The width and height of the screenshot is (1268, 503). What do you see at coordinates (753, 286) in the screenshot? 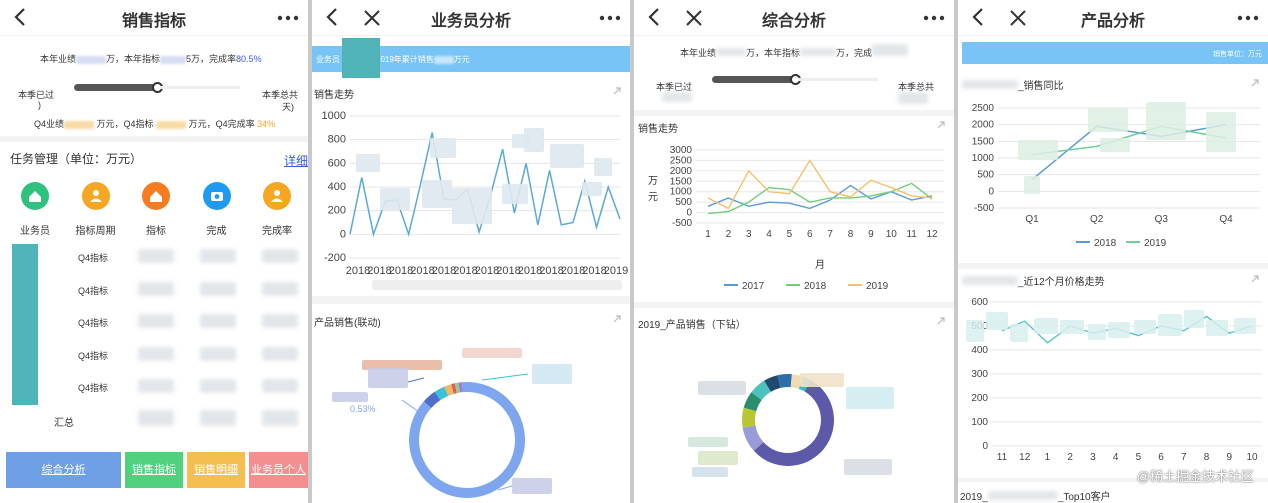
I see `legend-label: 2017` at bounding box center [753, 286].